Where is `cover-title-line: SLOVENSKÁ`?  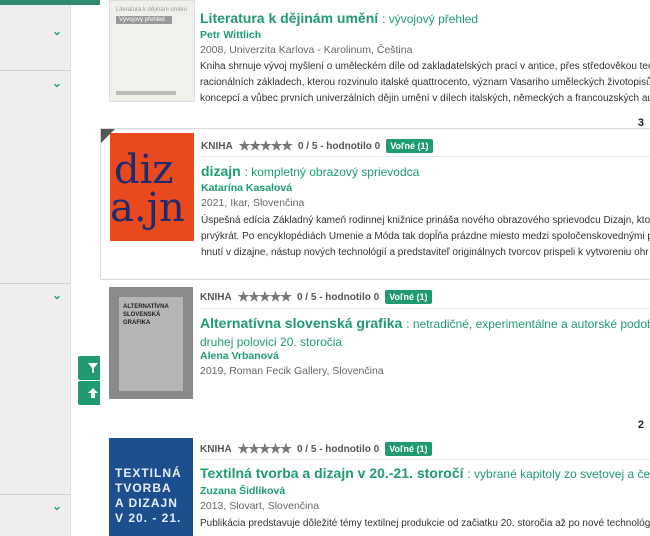 cover-title-line: SLOVENSKÁ is located at coordinates (142, 315).